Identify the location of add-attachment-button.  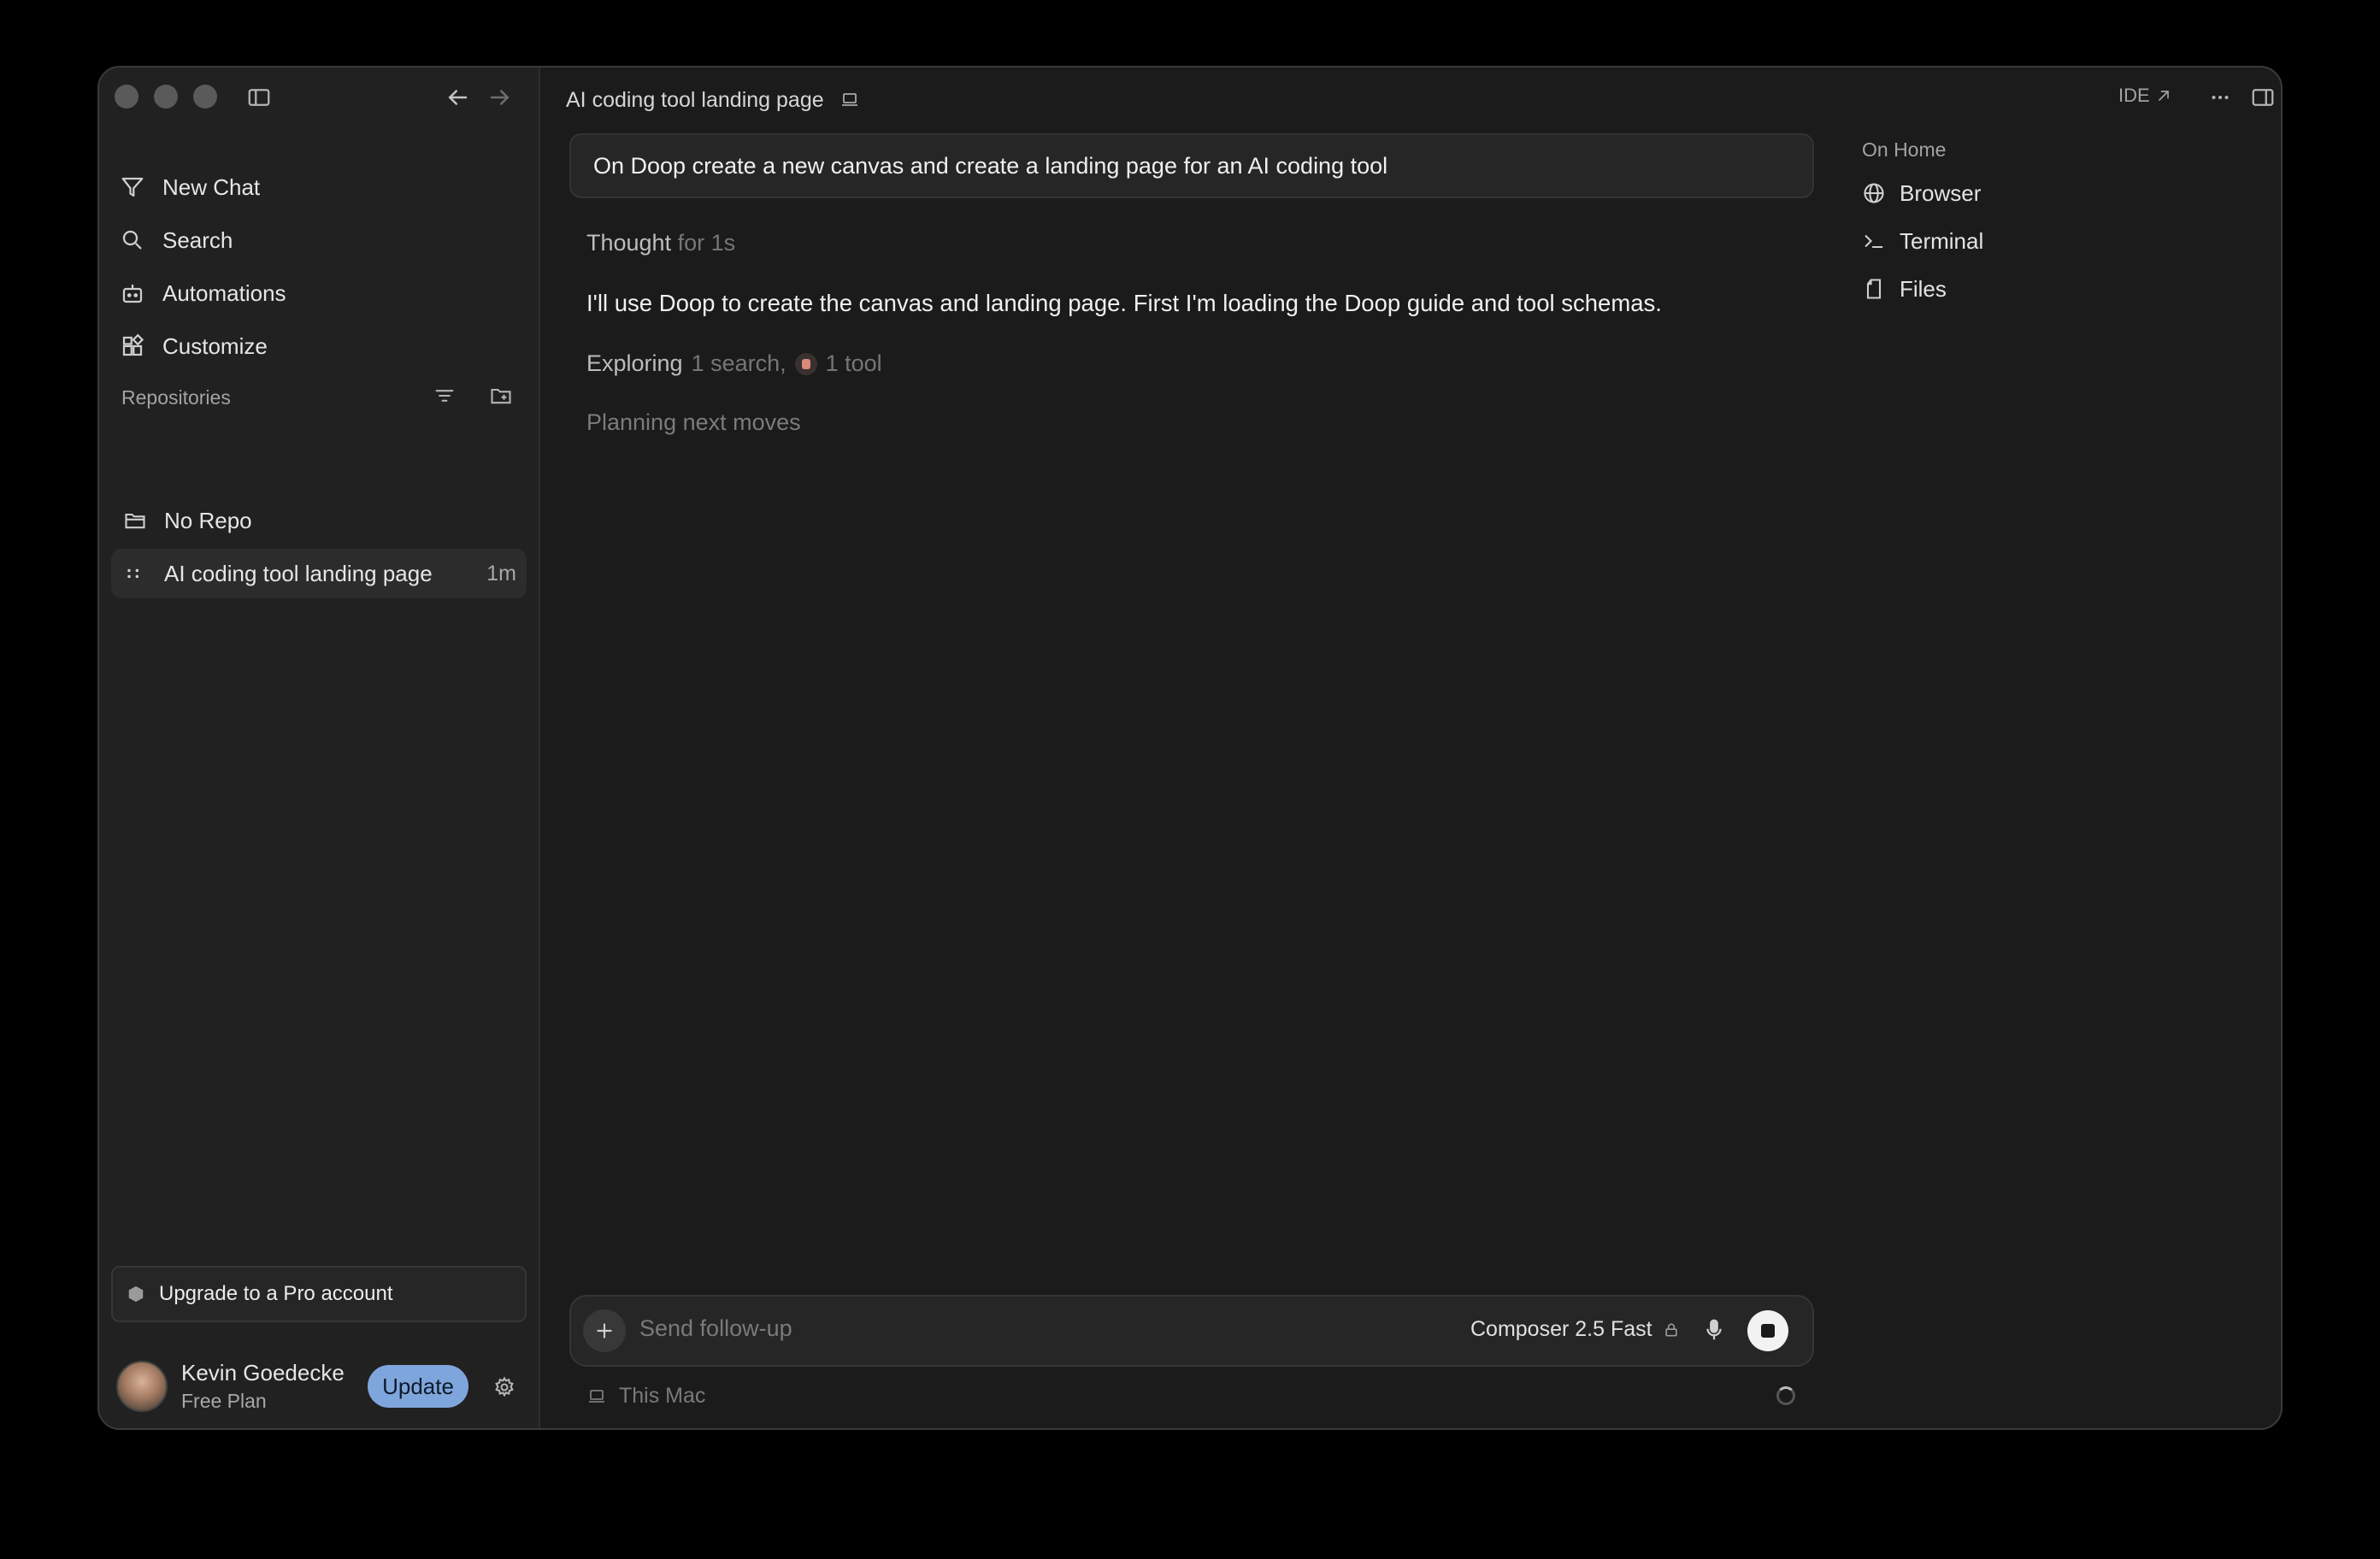
(605, 1330).